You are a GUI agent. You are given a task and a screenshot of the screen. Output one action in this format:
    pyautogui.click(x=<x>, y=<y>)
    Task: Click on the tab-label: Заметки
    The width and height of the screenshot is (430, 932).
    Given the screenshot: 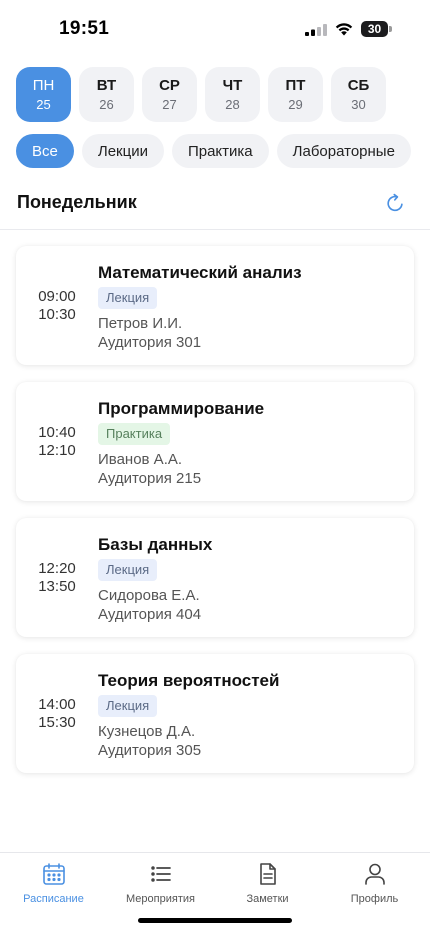 What is the action you would take?
    pyautogui.click(x=267, y=899)
    